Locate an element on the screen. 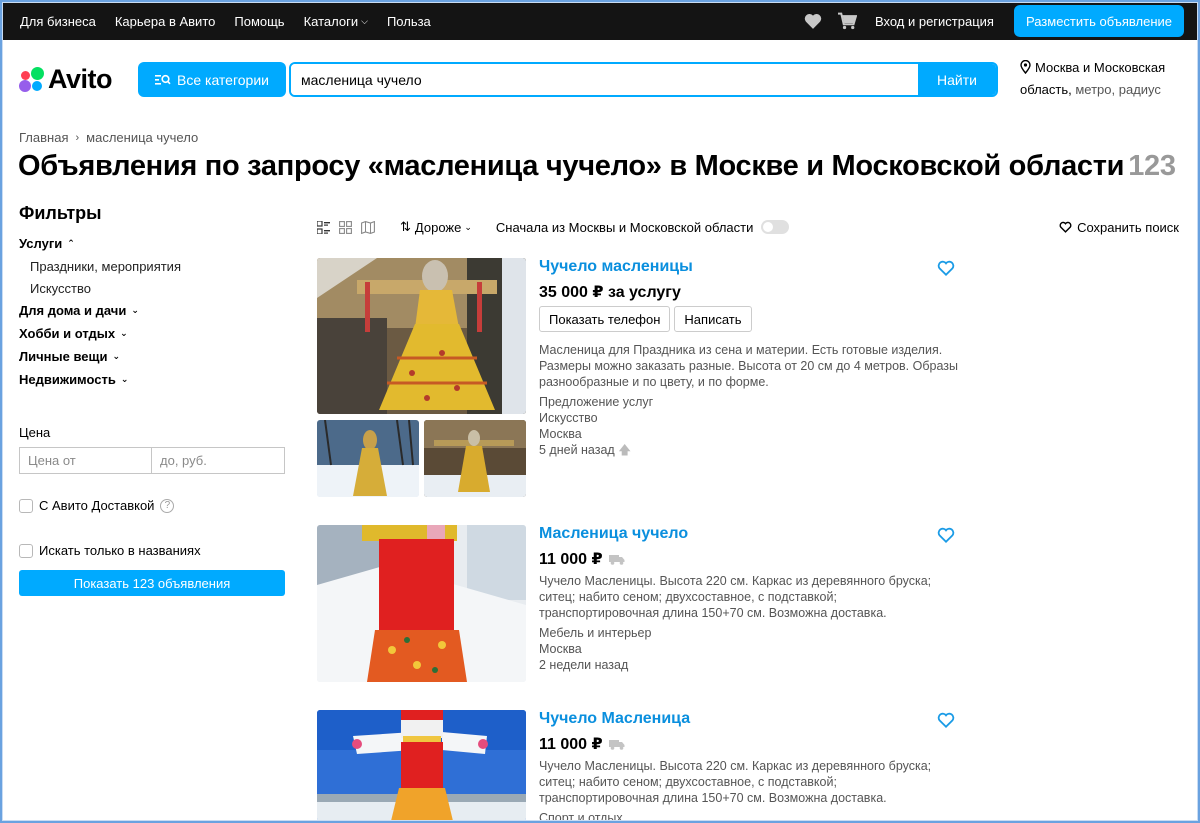 The width and height of the screenshot is (1200, 823). listing-price: 35 000 ₽ за услугу is located at coordinates (610, 292).